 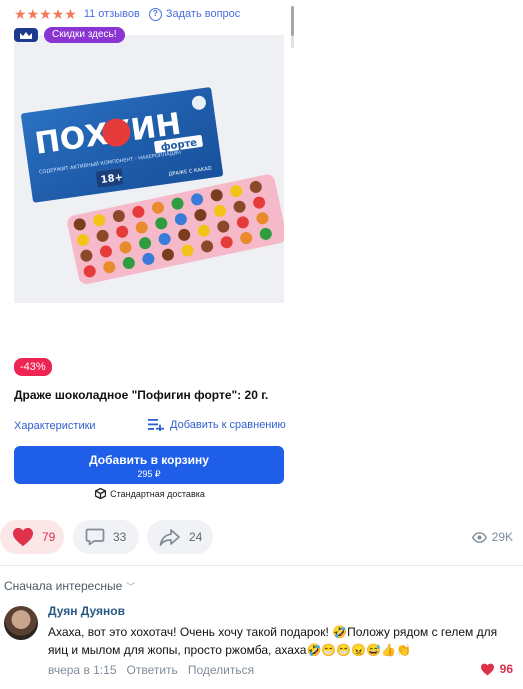 I want to click on compare-list-icon, so click(x=156, y=425).